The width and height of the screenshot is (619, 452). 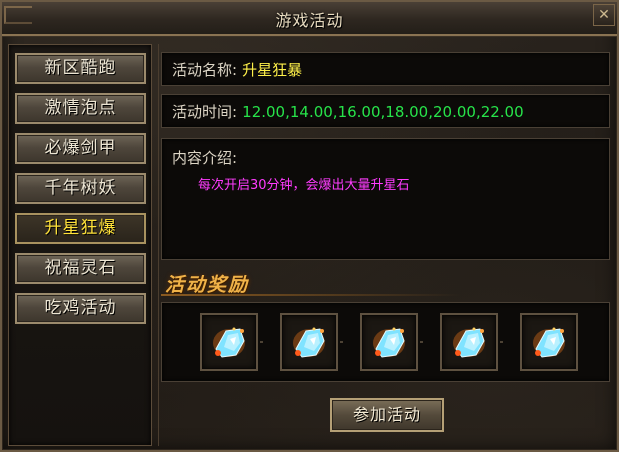 What do you see at coordinates (205, 158) in the screenshot?
I see `activity-description-label: 内容介绍:` at bounding box center [205, 158].